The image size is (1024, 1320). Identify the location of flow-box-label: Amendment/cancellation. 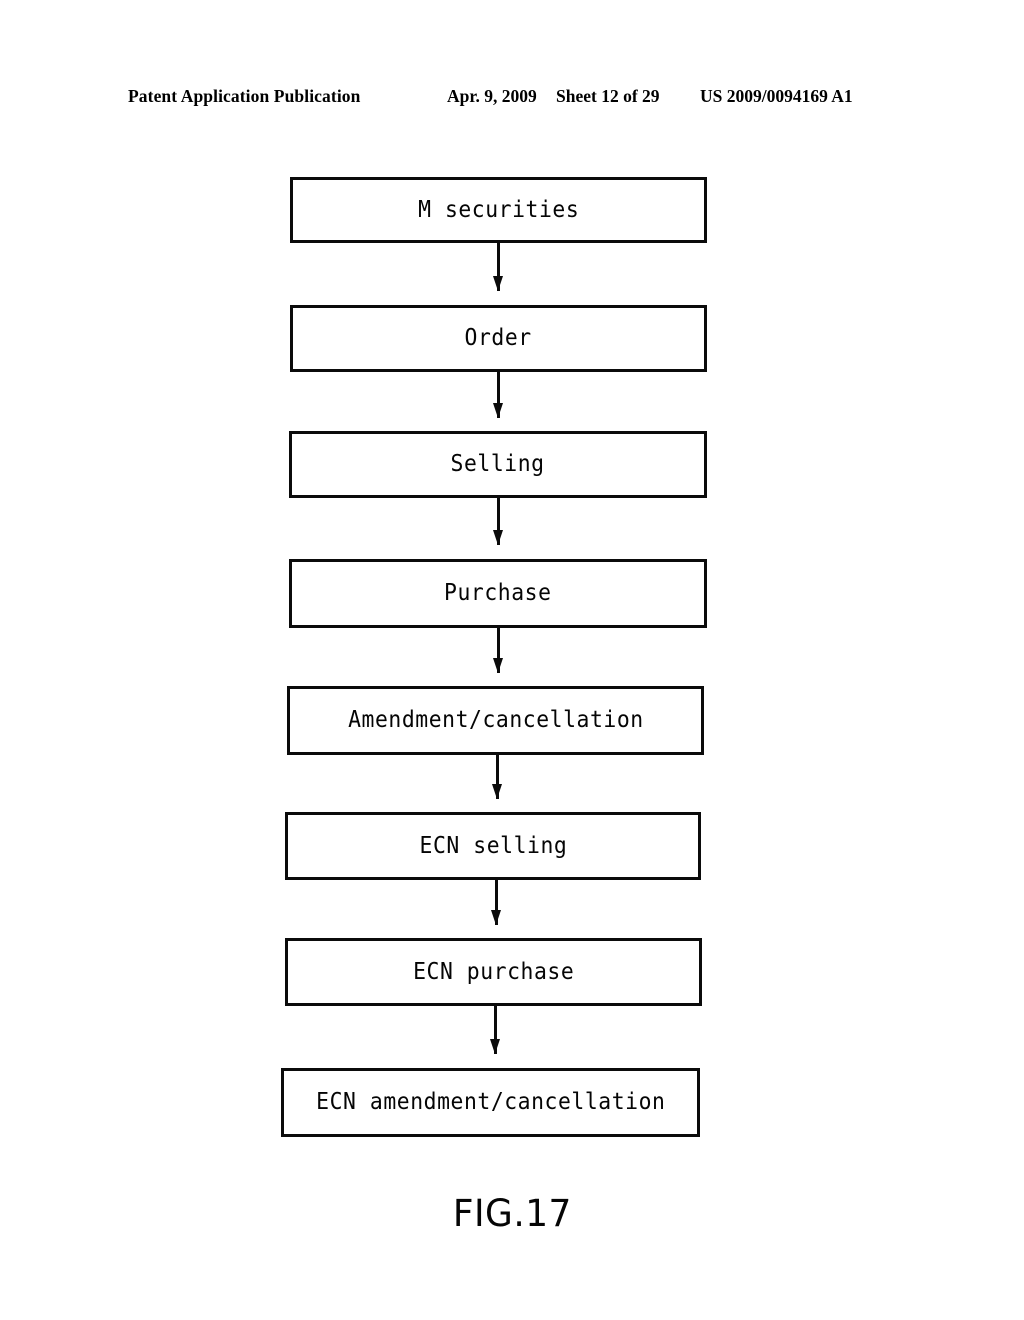
(495, 720).